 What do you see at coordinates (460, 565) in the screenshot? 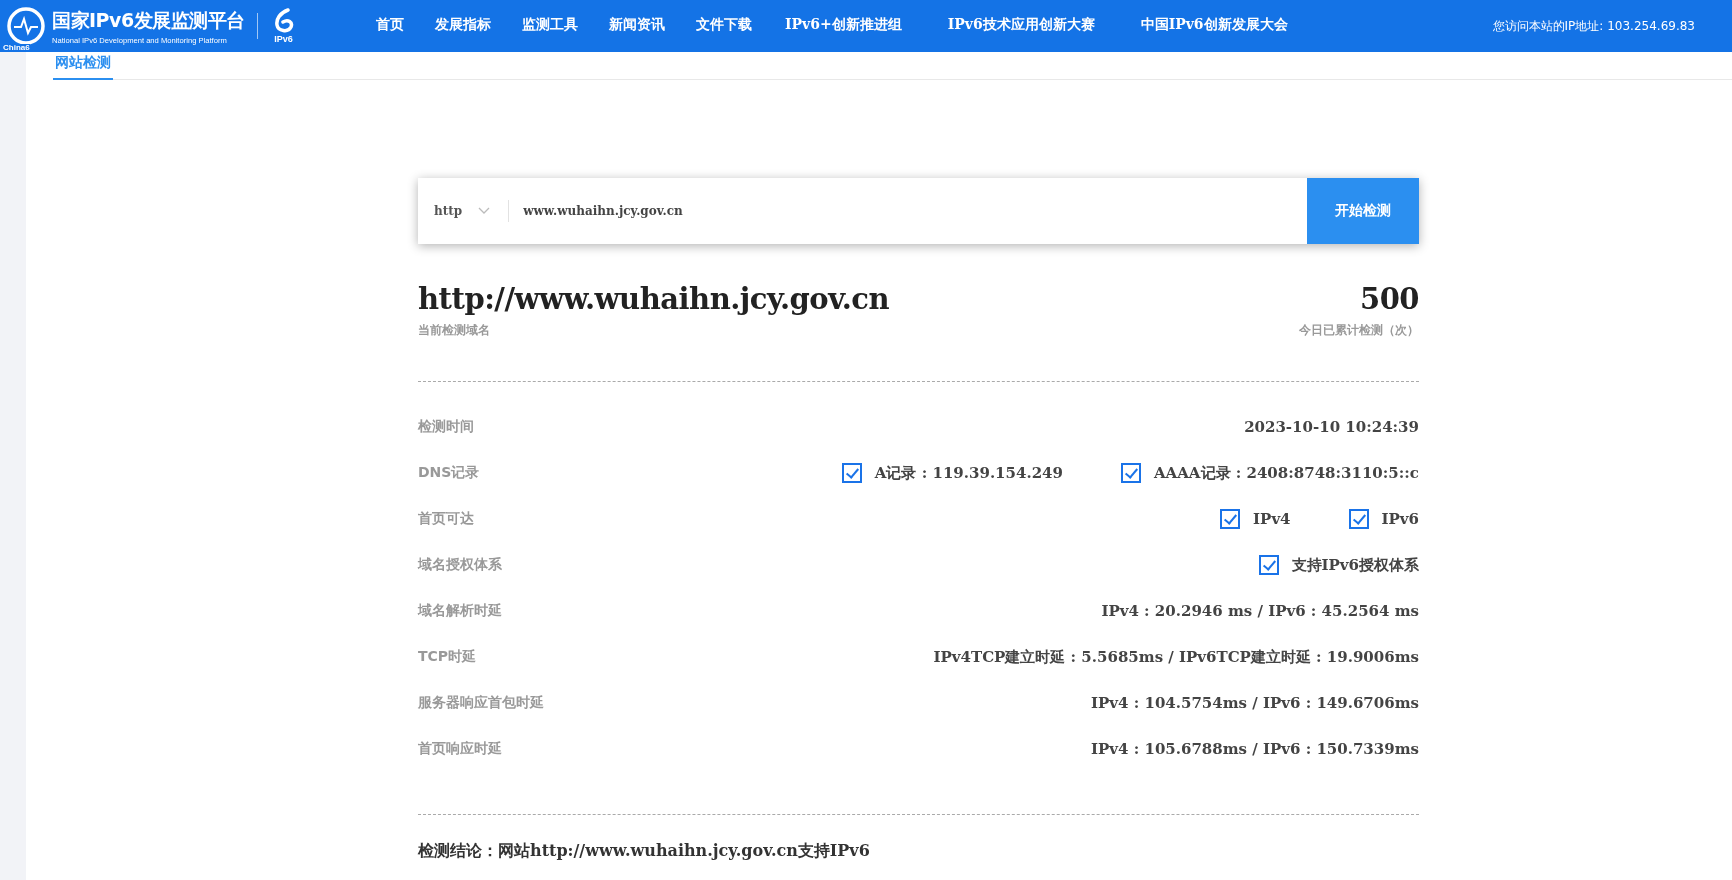
I see `row-label: 域名授权体系` at bounding box center [460, 565].